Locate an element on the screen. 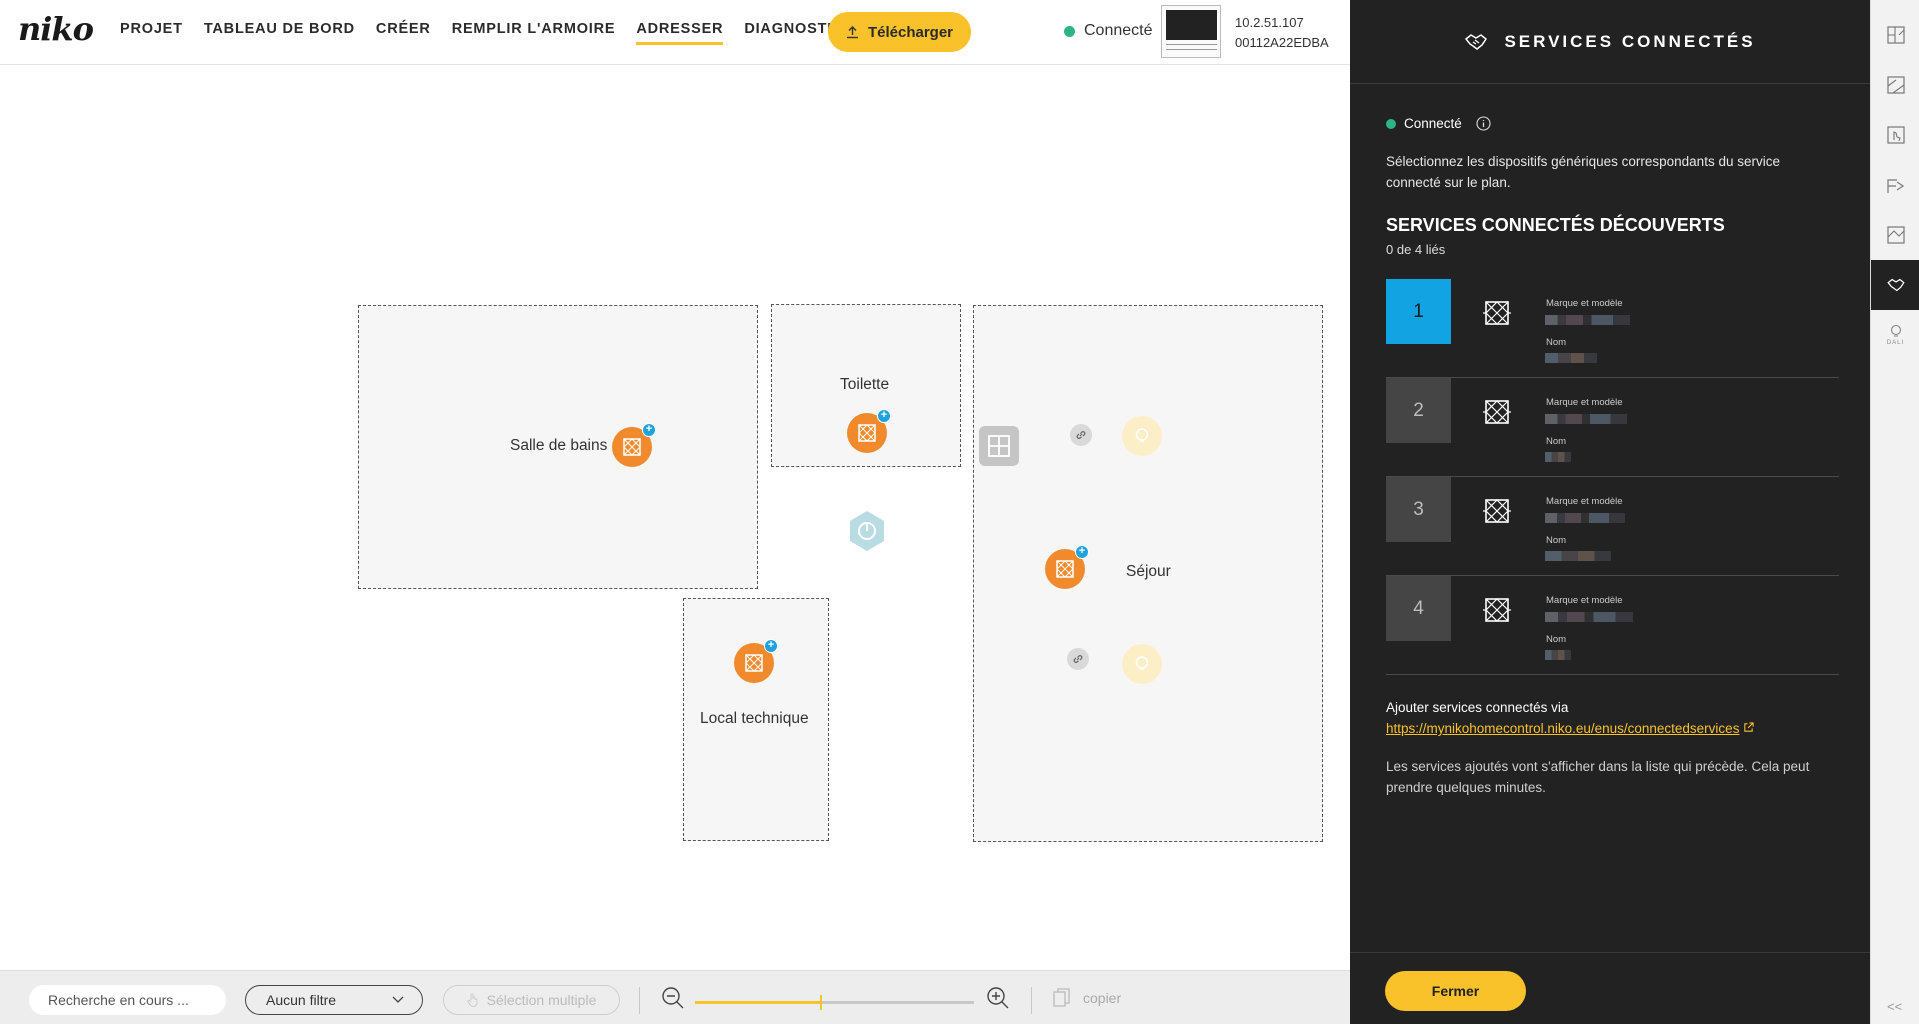 Image resolution: width=1919 pixels, height=1024 pixels. rail-touch is located at coordinates (1895, 135).